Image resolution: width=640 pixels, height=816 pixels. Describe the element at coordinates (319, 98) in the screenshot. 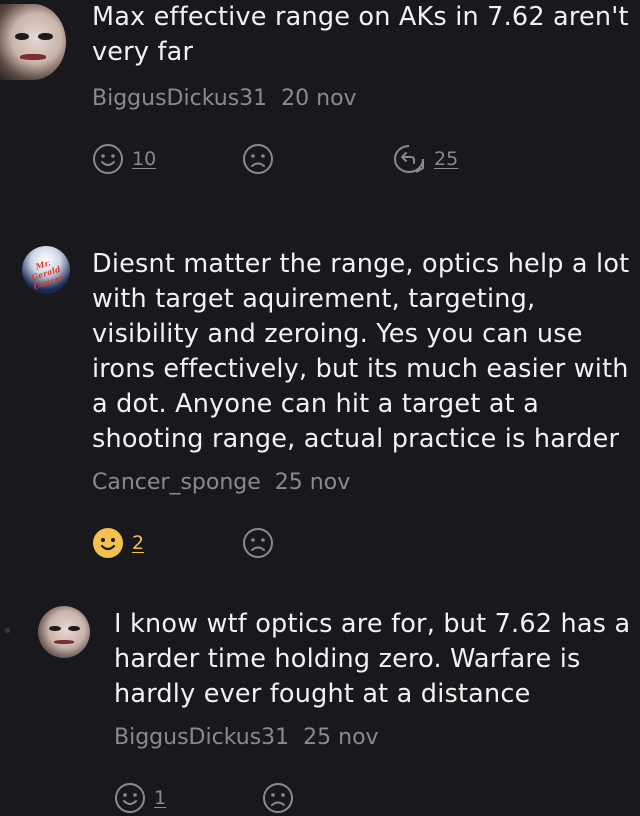

I see `comment-date: 20 nov` at that location.